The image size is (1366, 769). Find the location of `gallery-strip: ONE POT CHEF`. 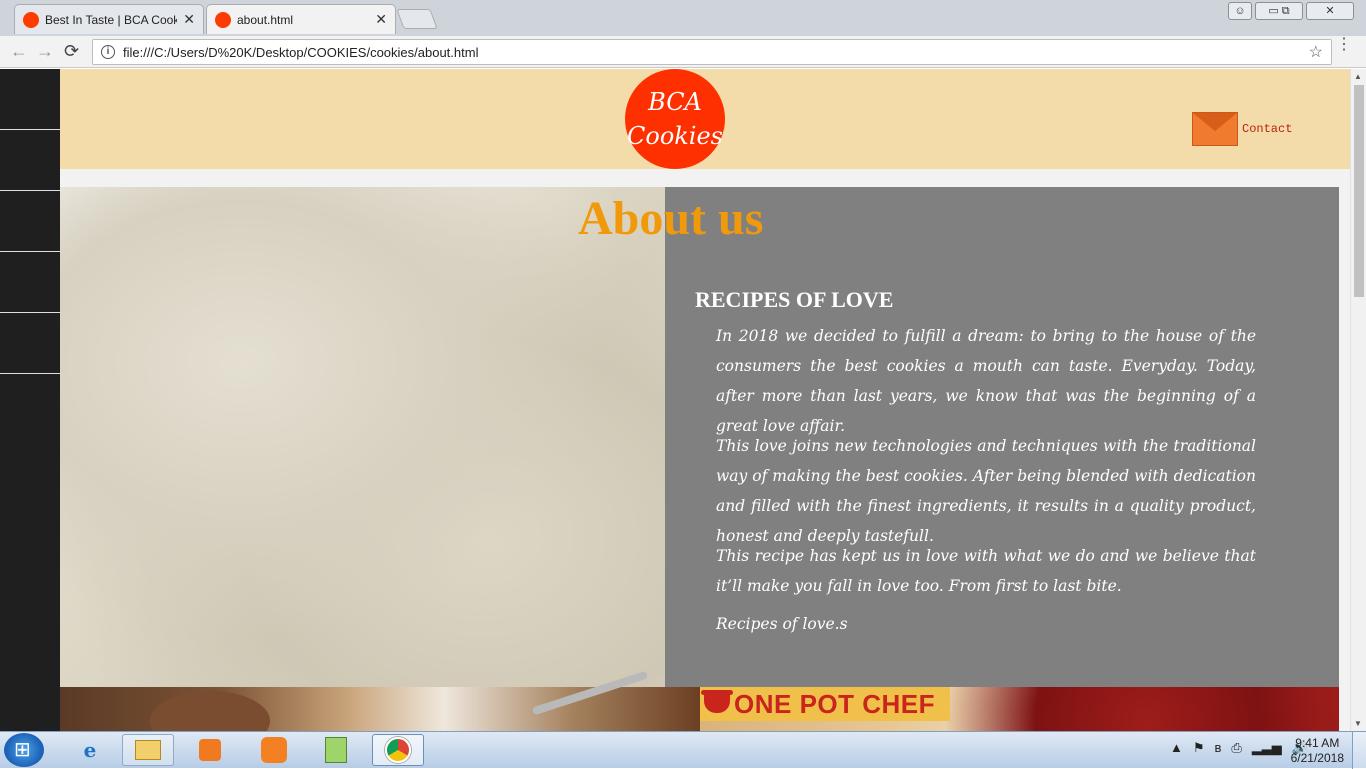

gallery-strip: ONE POT CHEF is located at coordinates (699, 700).